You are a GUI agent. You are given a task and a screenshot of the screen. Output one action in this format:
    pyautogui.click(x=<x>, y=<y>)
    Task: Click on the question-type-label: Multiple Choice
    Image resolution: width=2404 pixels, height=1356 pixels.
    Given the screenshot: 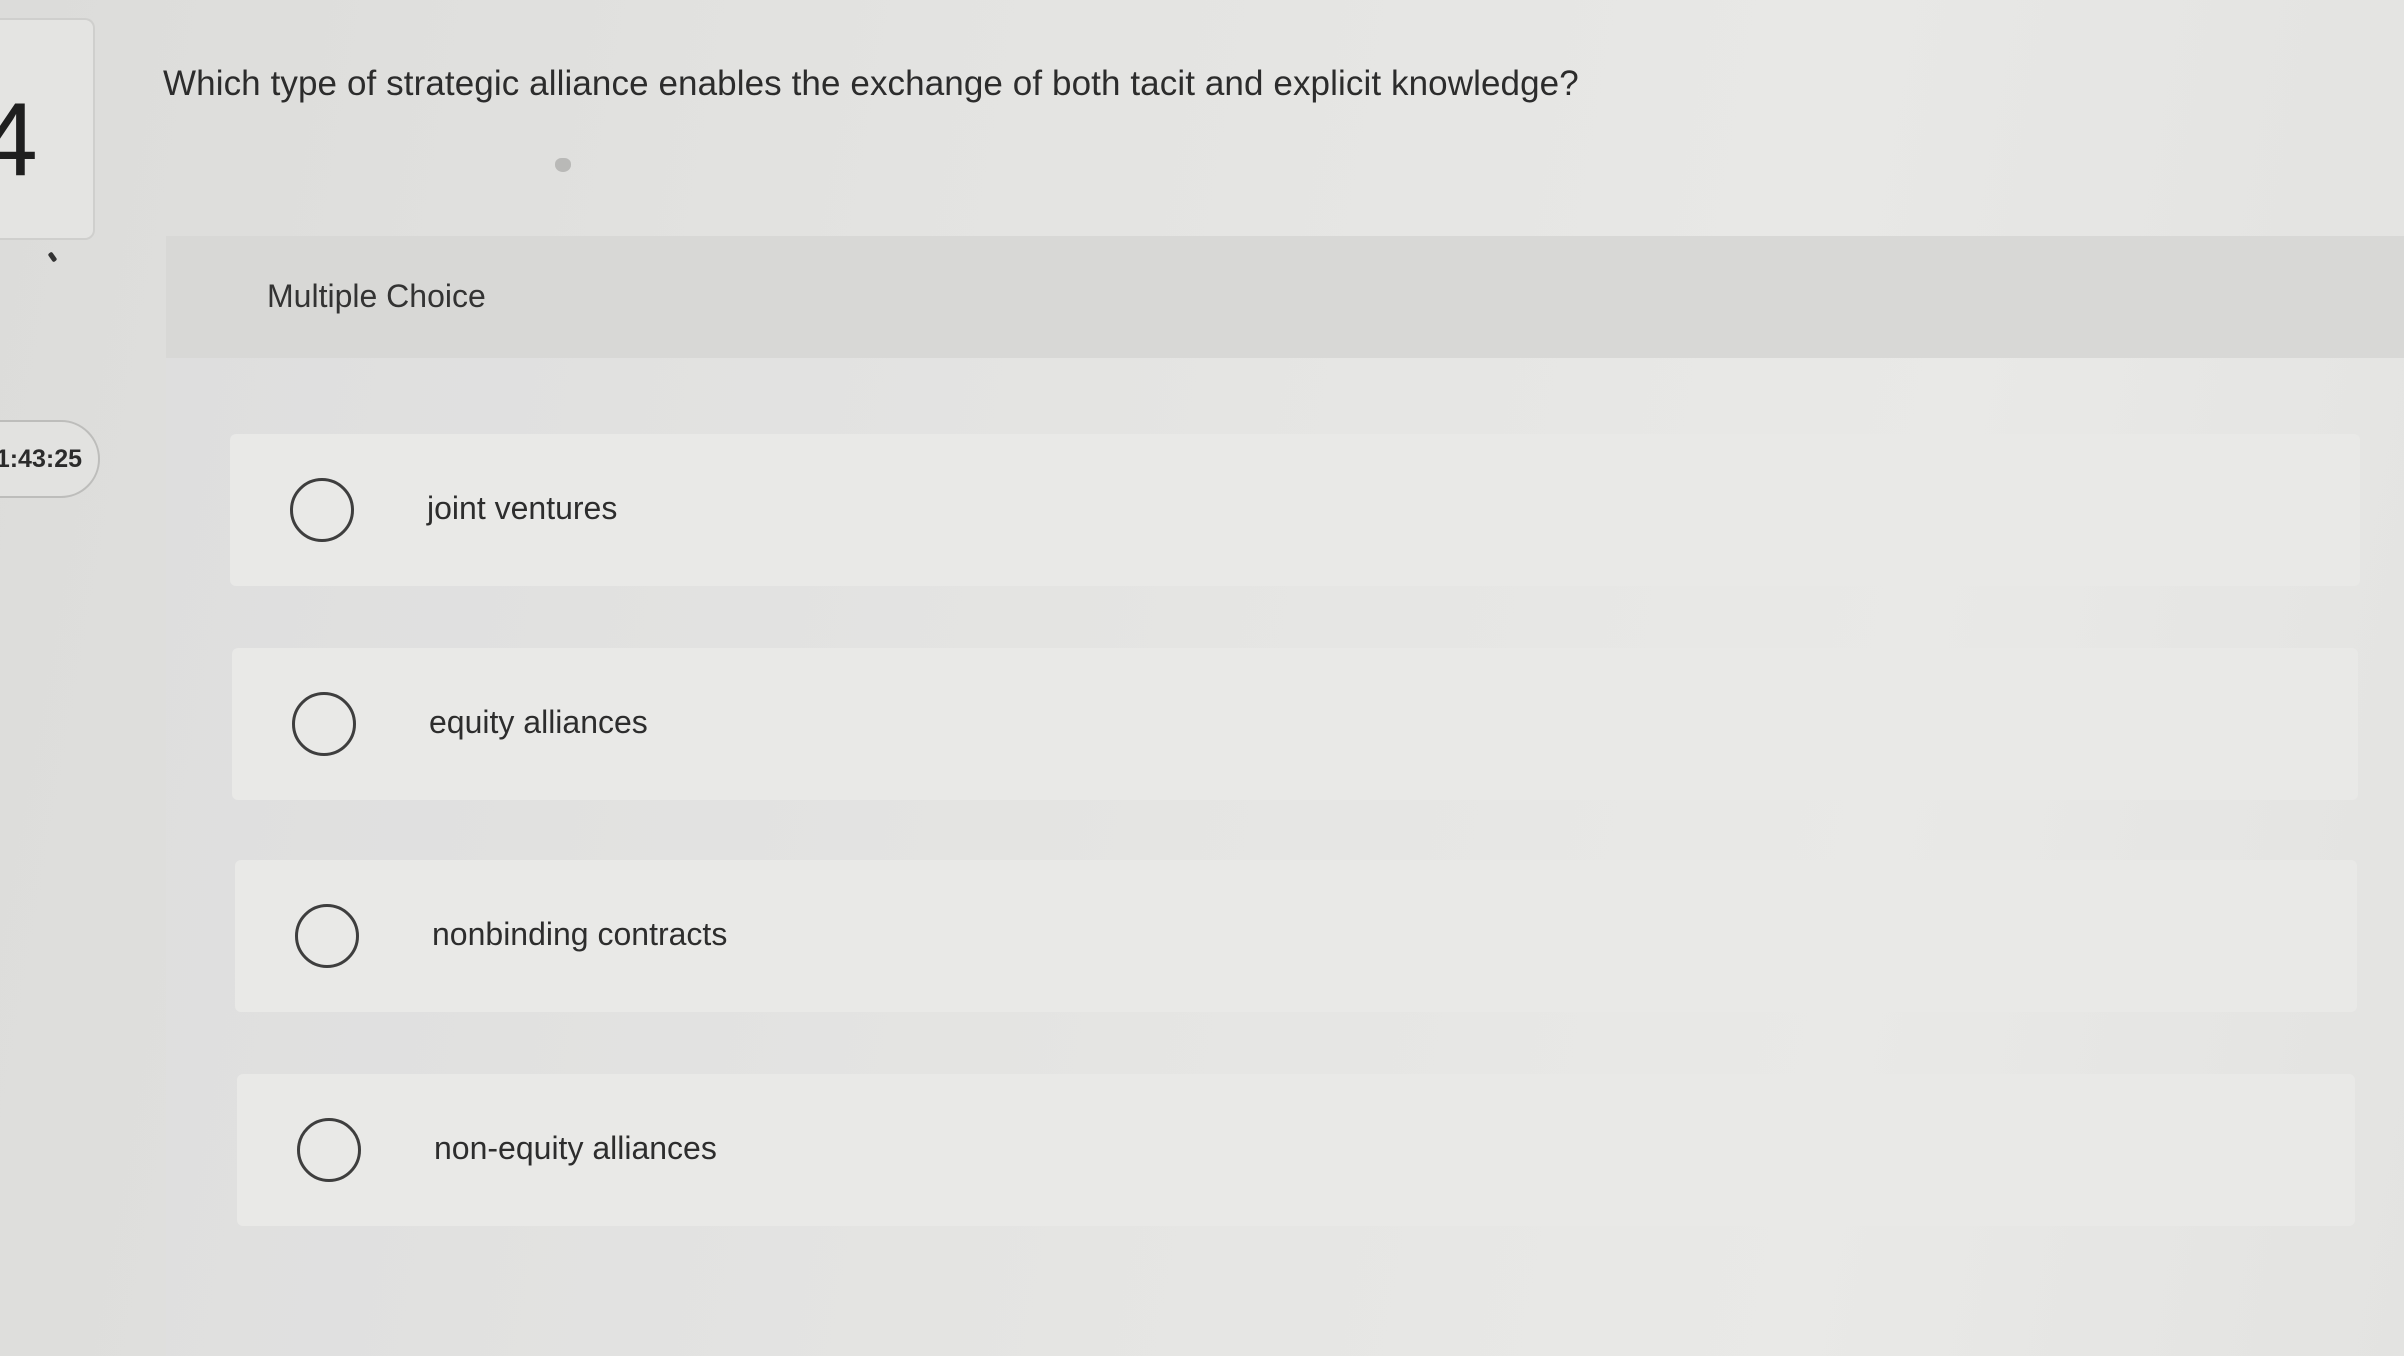 What is the action you would take?
    pyautogui.click(x=376, y=296)
    